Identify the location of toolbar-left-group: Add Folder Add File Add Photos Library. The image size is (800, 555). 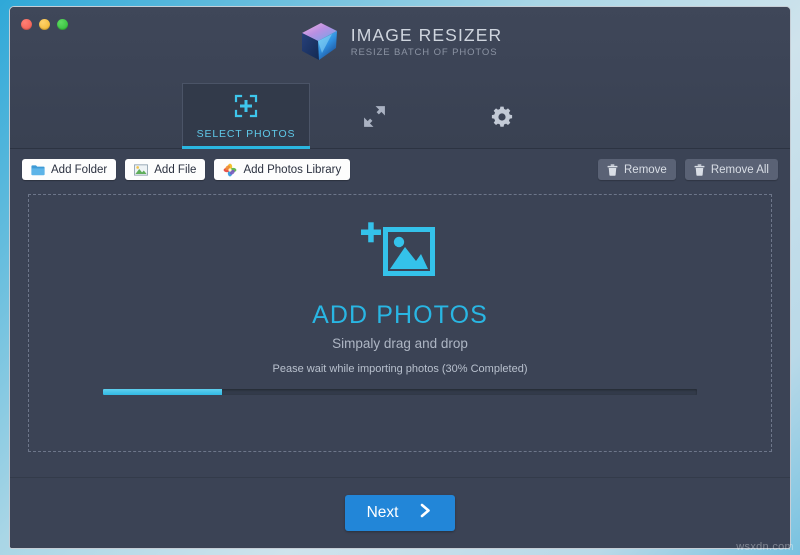
(186, 169).